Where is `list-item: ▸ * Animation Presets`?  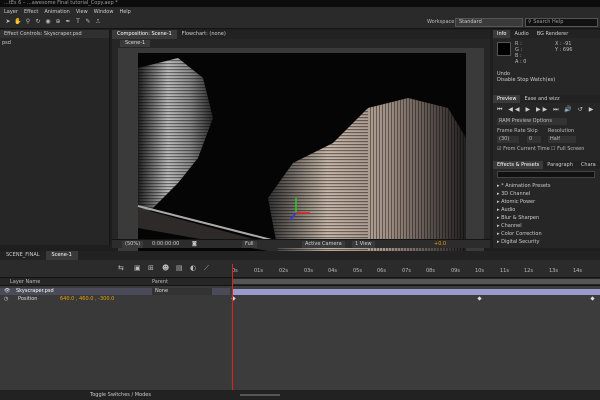 list-item: ▸ * Animation Presets is located at coordinates (523, 186).